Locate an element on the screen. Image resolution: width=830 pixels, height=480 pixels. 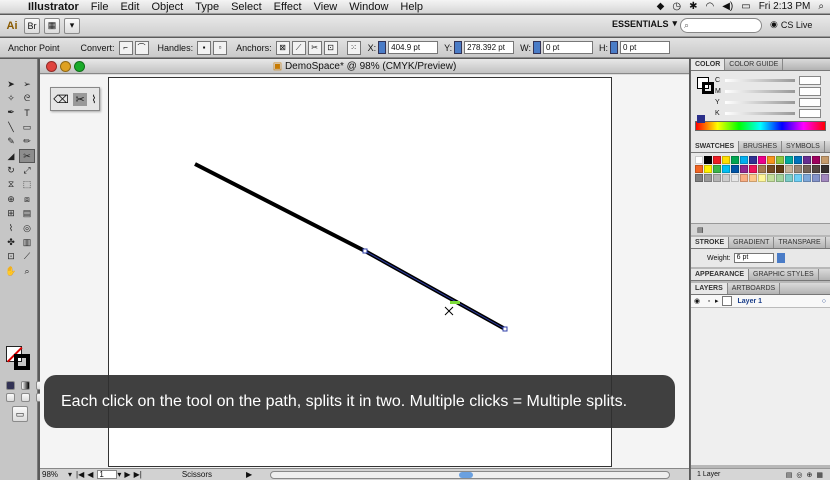
weight-dropdown-icon is located at coordinates (780, 258).